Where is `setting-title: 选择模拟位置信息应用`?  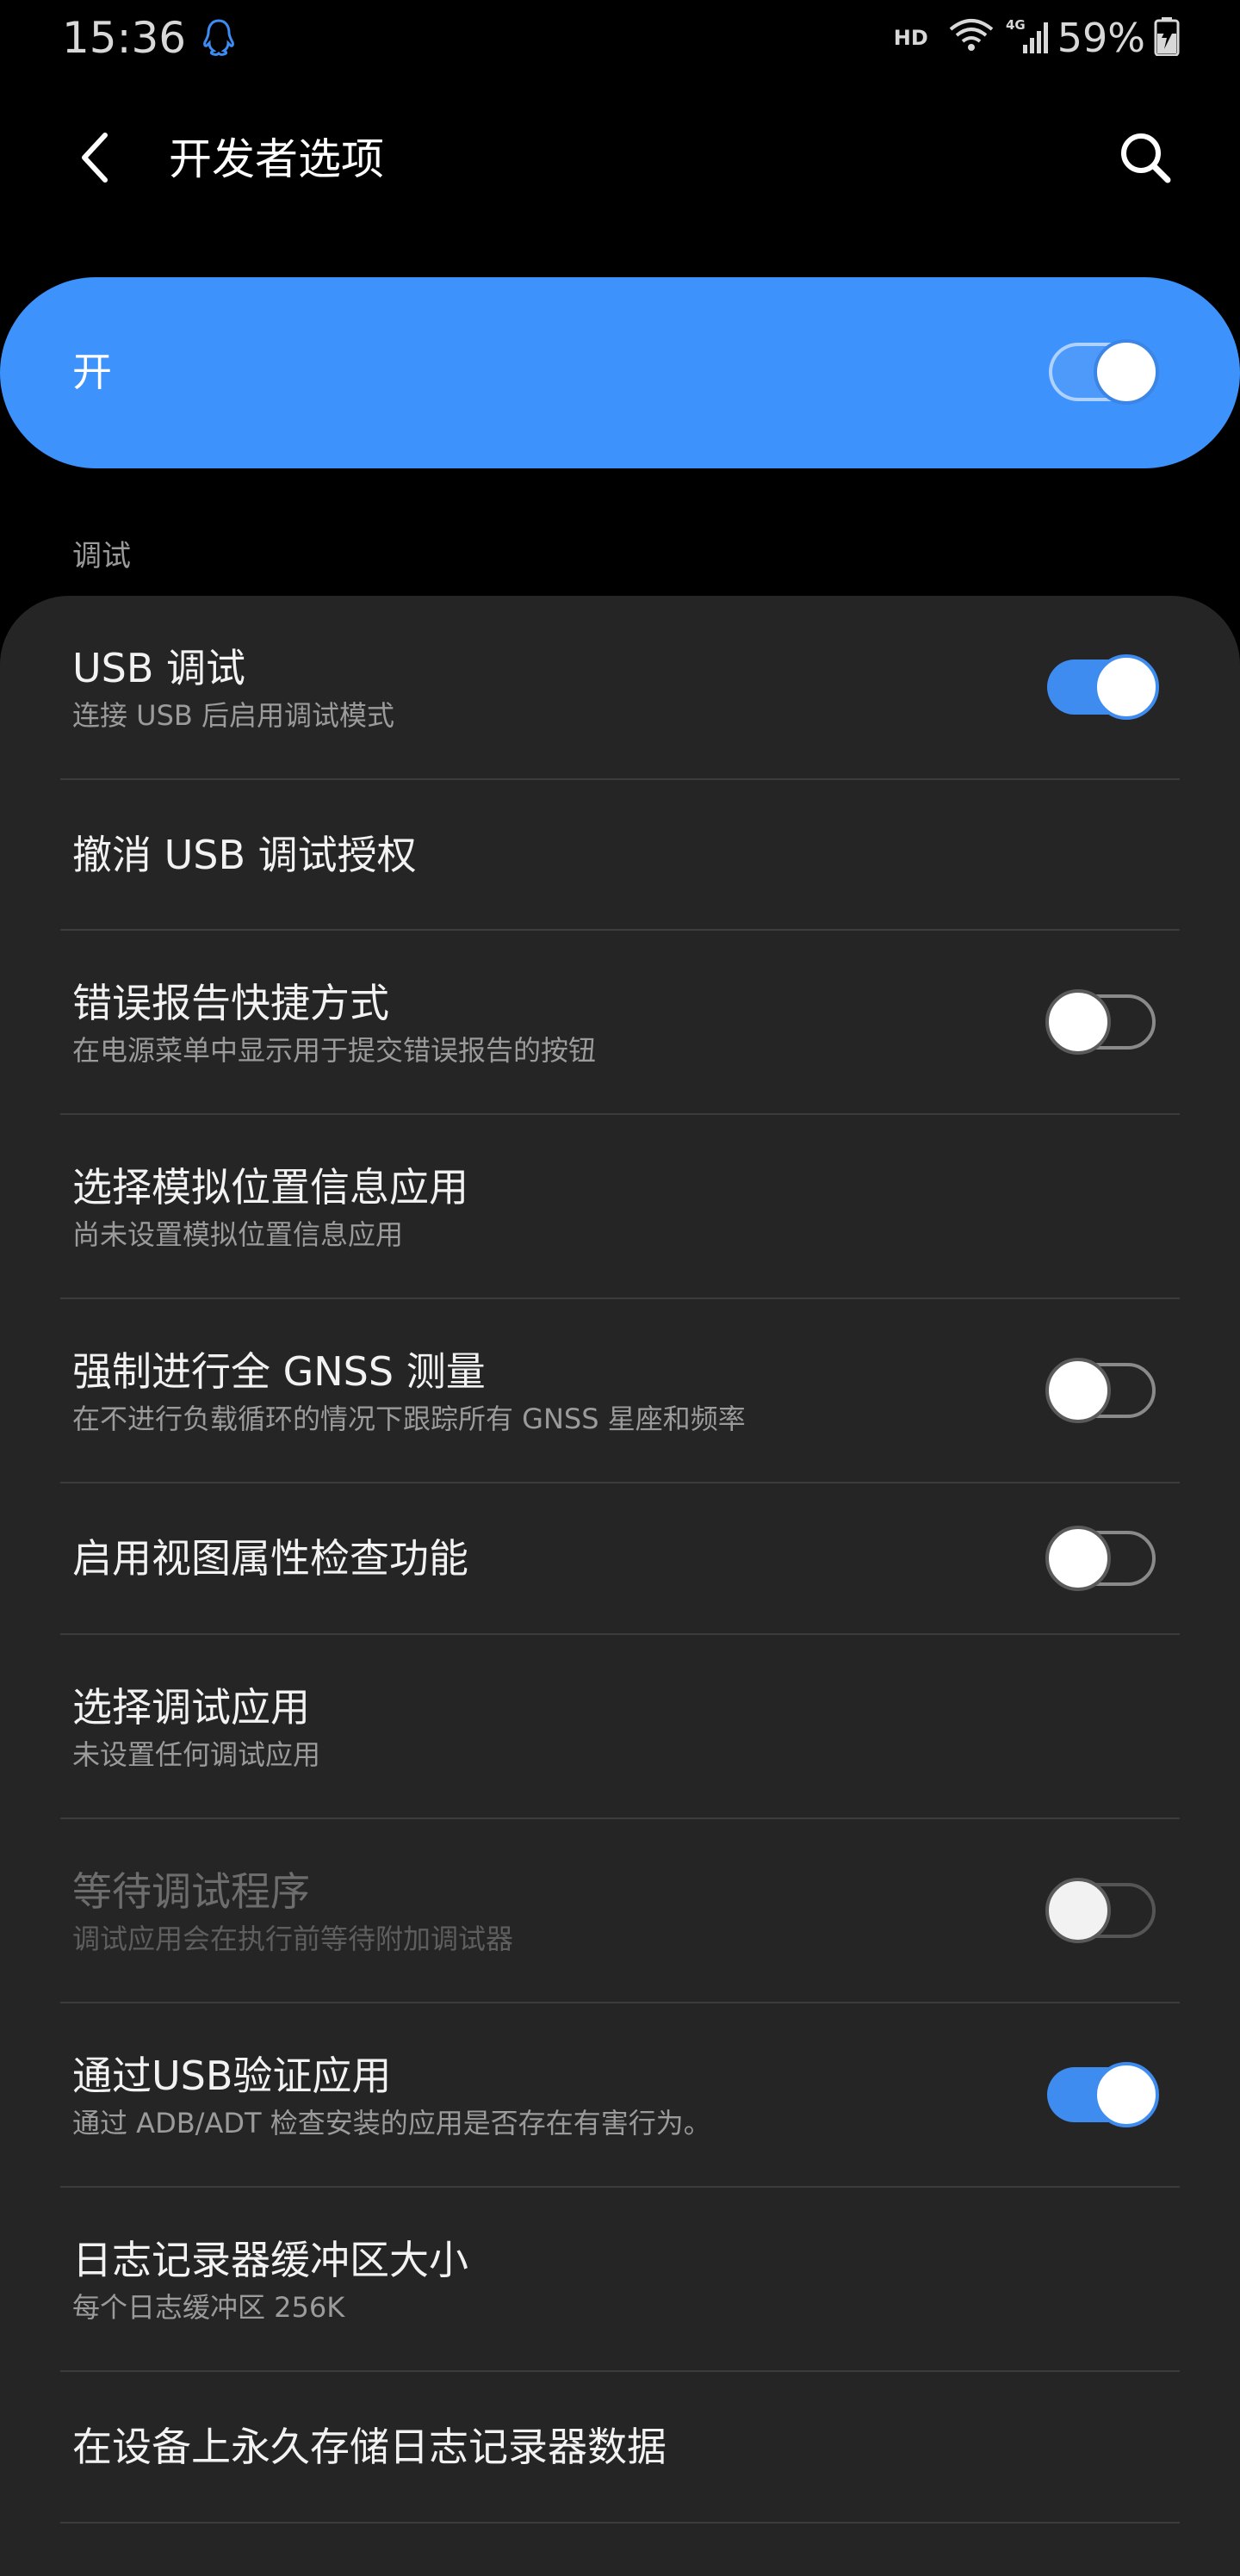 setting-title: 选择模拟位置信息应用 is located at coordinates (270, 1188).